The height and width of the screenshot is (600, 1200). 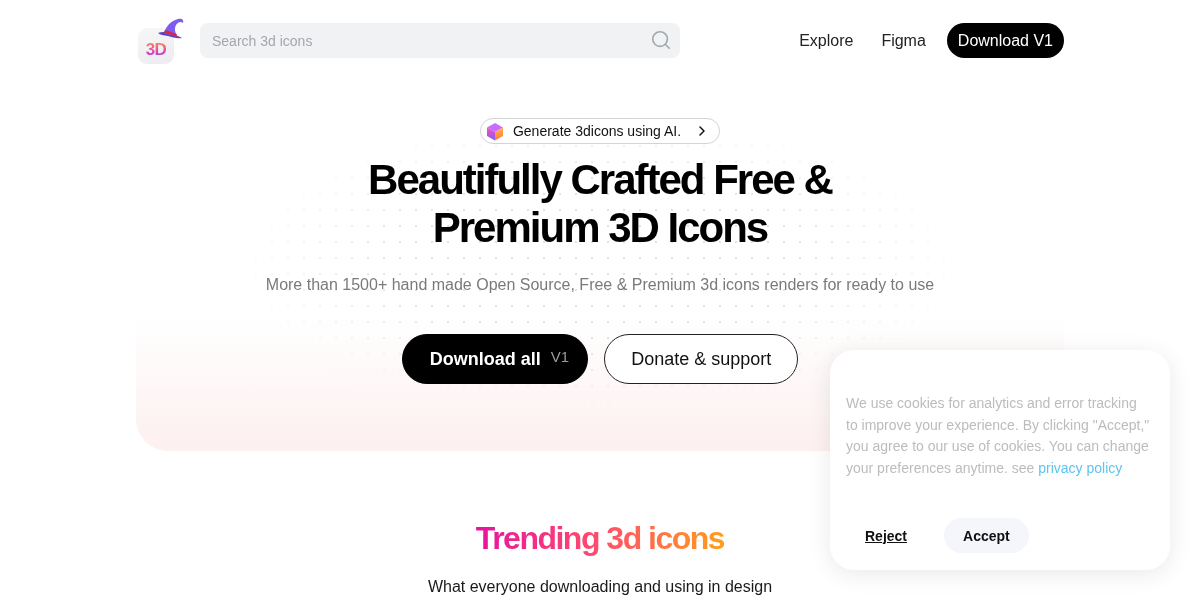 What do you see at coordinates (494, 131) in the screenshot?
I see `cube-icon` at bounding box center [494, 131].